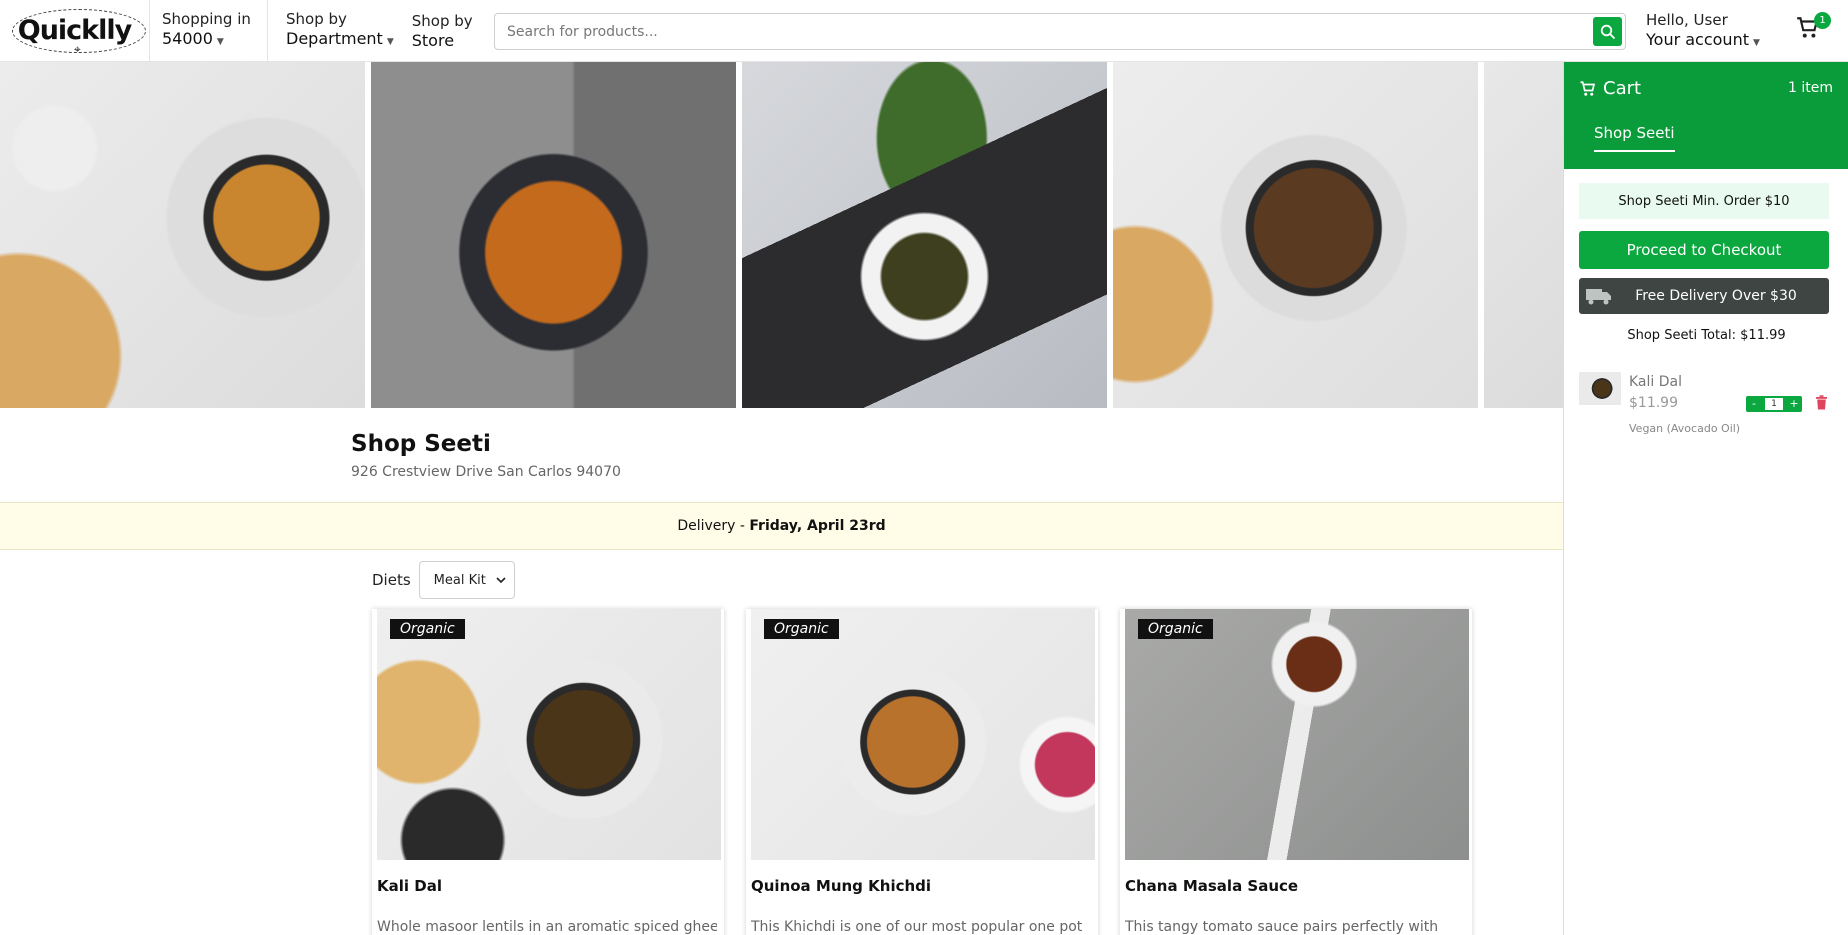 Image resolution: width=1848 pixels, height=935 pixels. I want to click on shopping-in-label: Shopping in, so click(206, 19).